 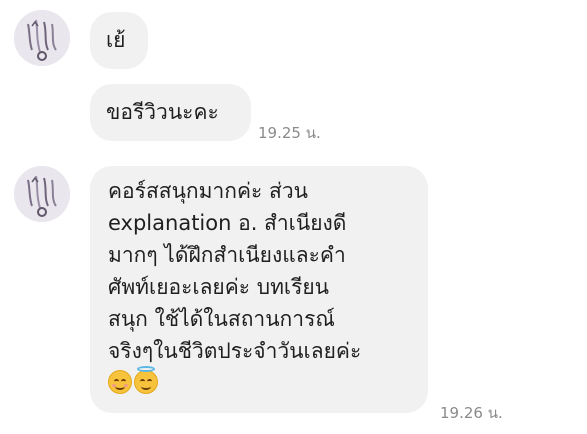 I want to click on smiling-face-icon, so click(x=120, y=382).